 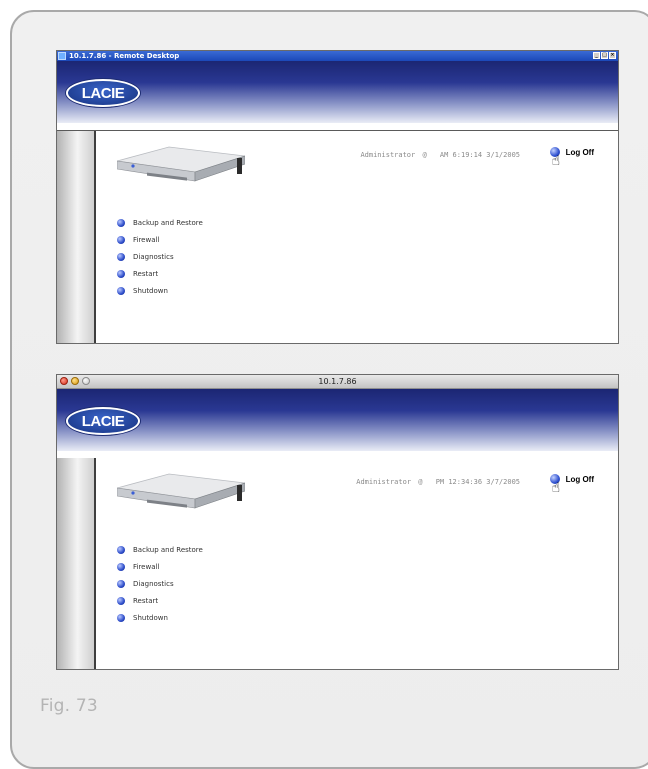 I want to click on close-button: ×, so click(x=612, y=55).